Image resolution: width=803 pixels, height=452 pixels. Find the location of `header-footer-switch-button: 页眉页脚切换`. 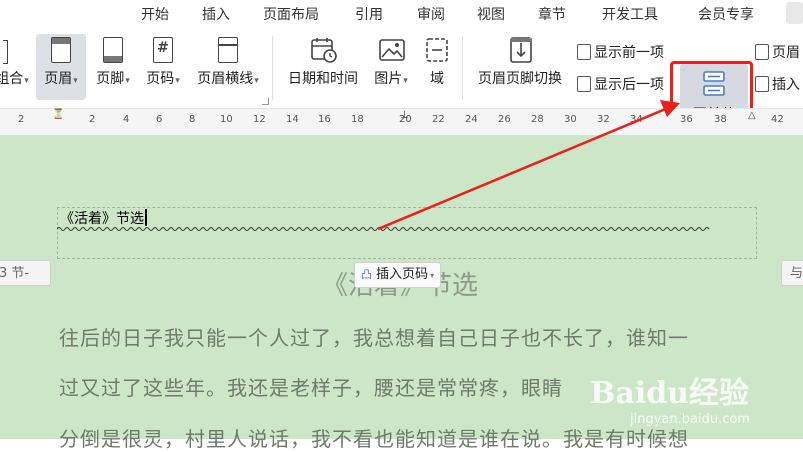

header-footer-switch-button: 页眉页脚切换 is located at coordinates (520, 62).